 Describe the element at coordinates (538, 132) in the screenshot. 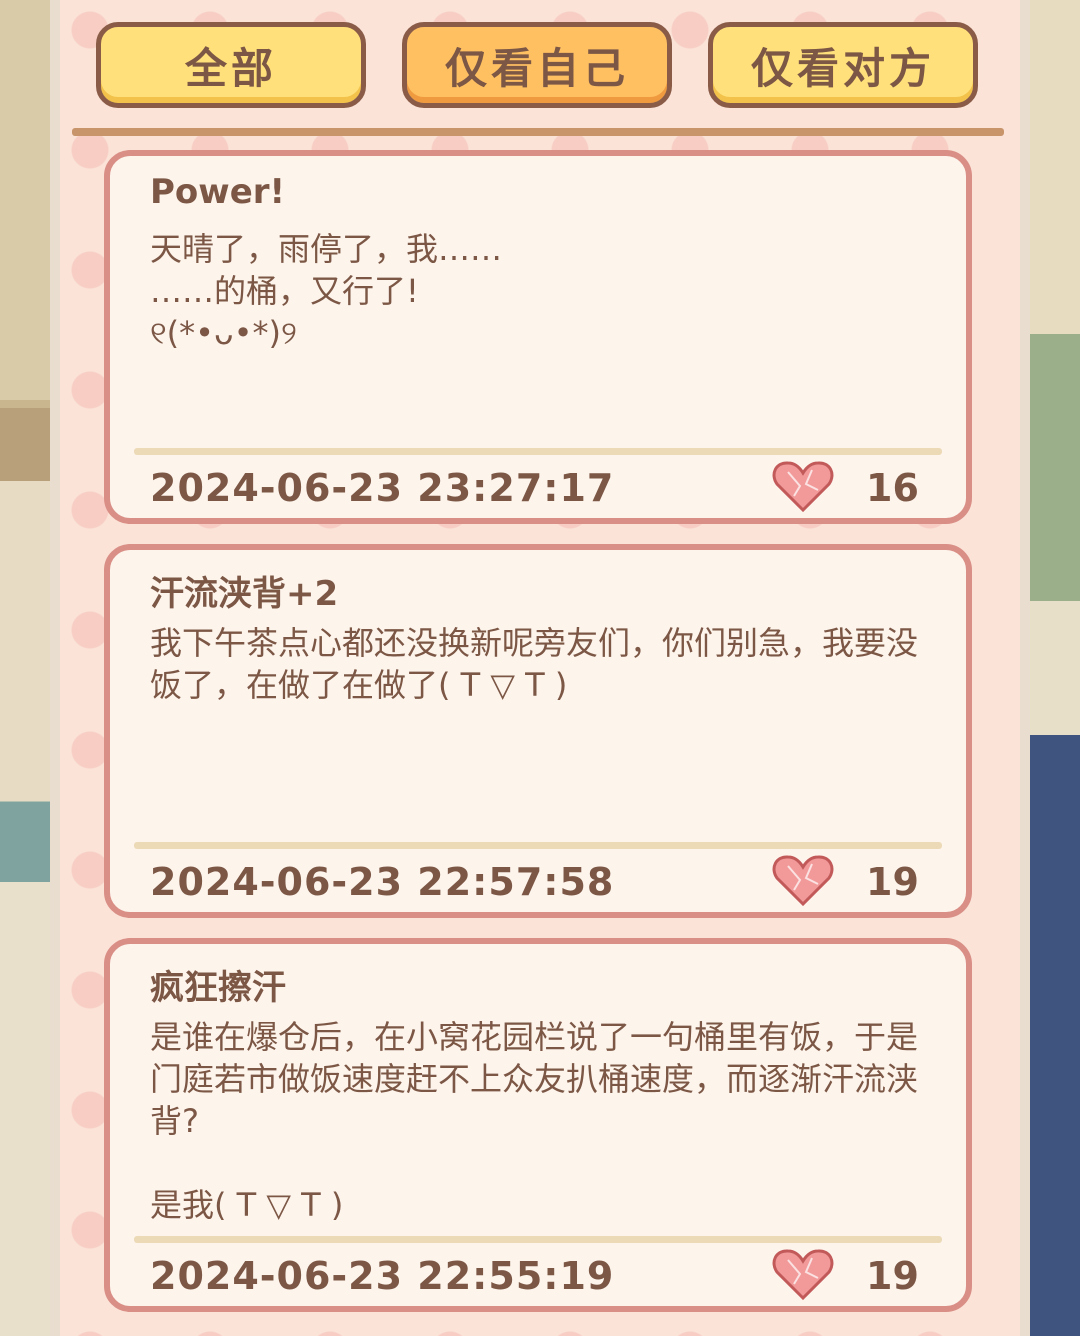

I see `tabs-divider` at that location.